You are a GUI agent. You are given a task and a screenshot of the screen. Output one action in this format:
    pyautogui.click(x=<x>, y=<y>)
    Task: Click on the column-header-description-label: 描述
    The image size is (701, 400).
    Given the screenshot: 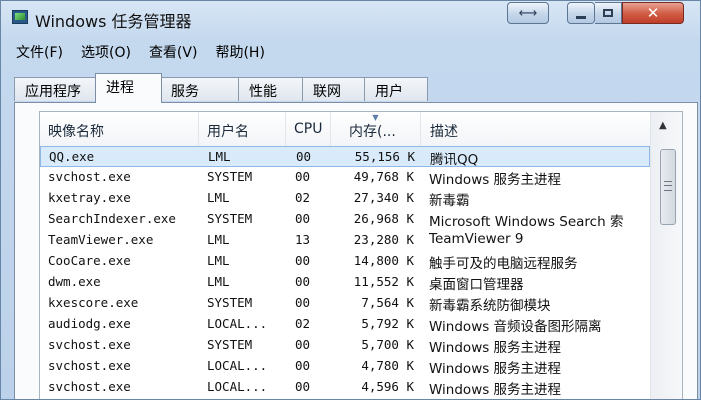 What is the action you would take?
    pyautogui.click(x=444, y=132)
    